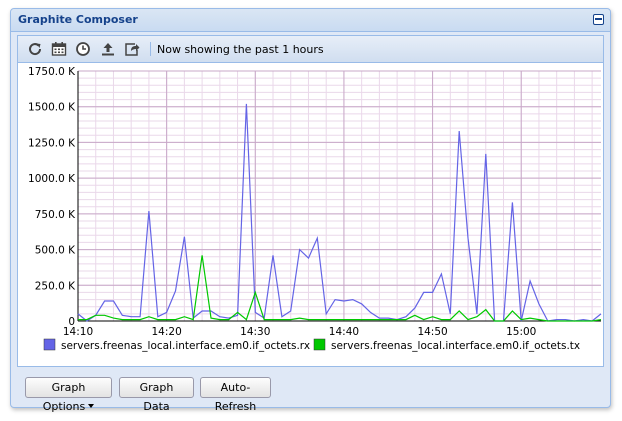 This screenshot has width=622, height=421. I want to click on x-tick-label: 14:50, so click(432, 332).